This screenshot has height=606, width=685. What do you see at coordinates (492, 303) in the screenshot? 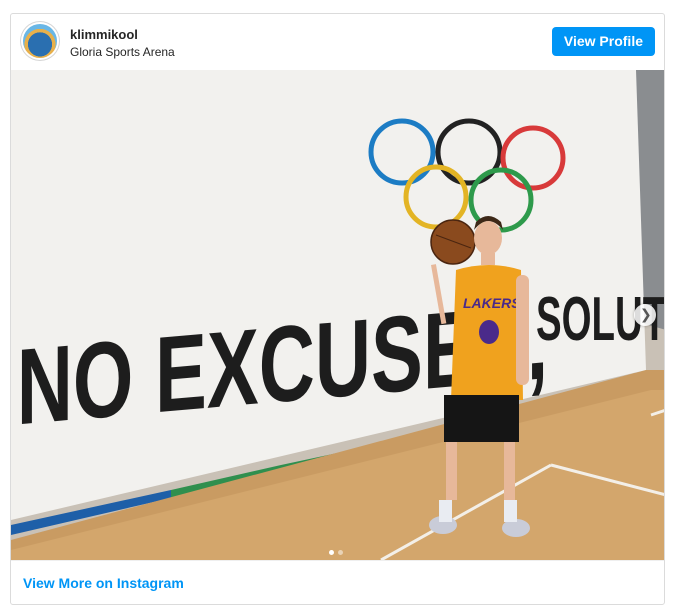
I see `svg-text: LAKERS` at bounding box center [492, 303].